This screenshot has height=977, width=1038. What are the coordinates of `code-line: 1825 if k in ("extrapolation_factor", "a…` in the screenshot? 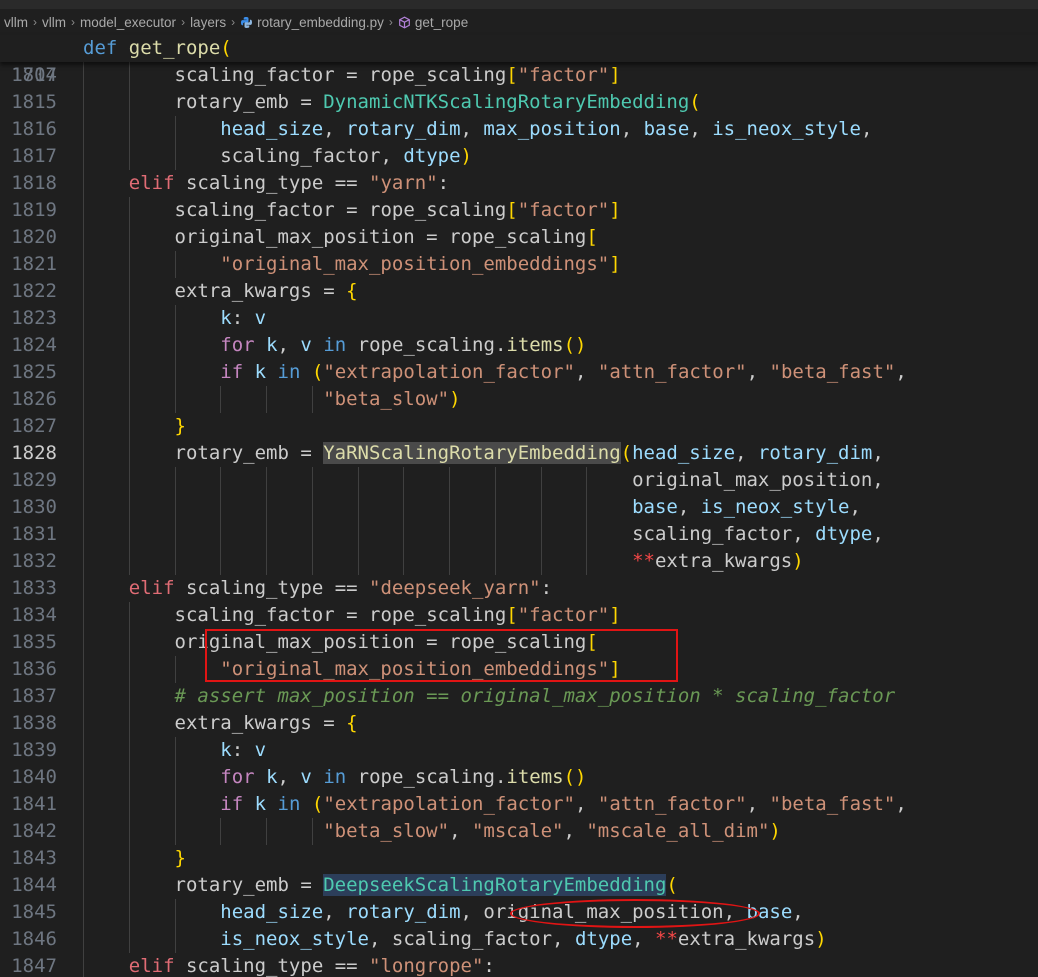 It's located at (519, 372).